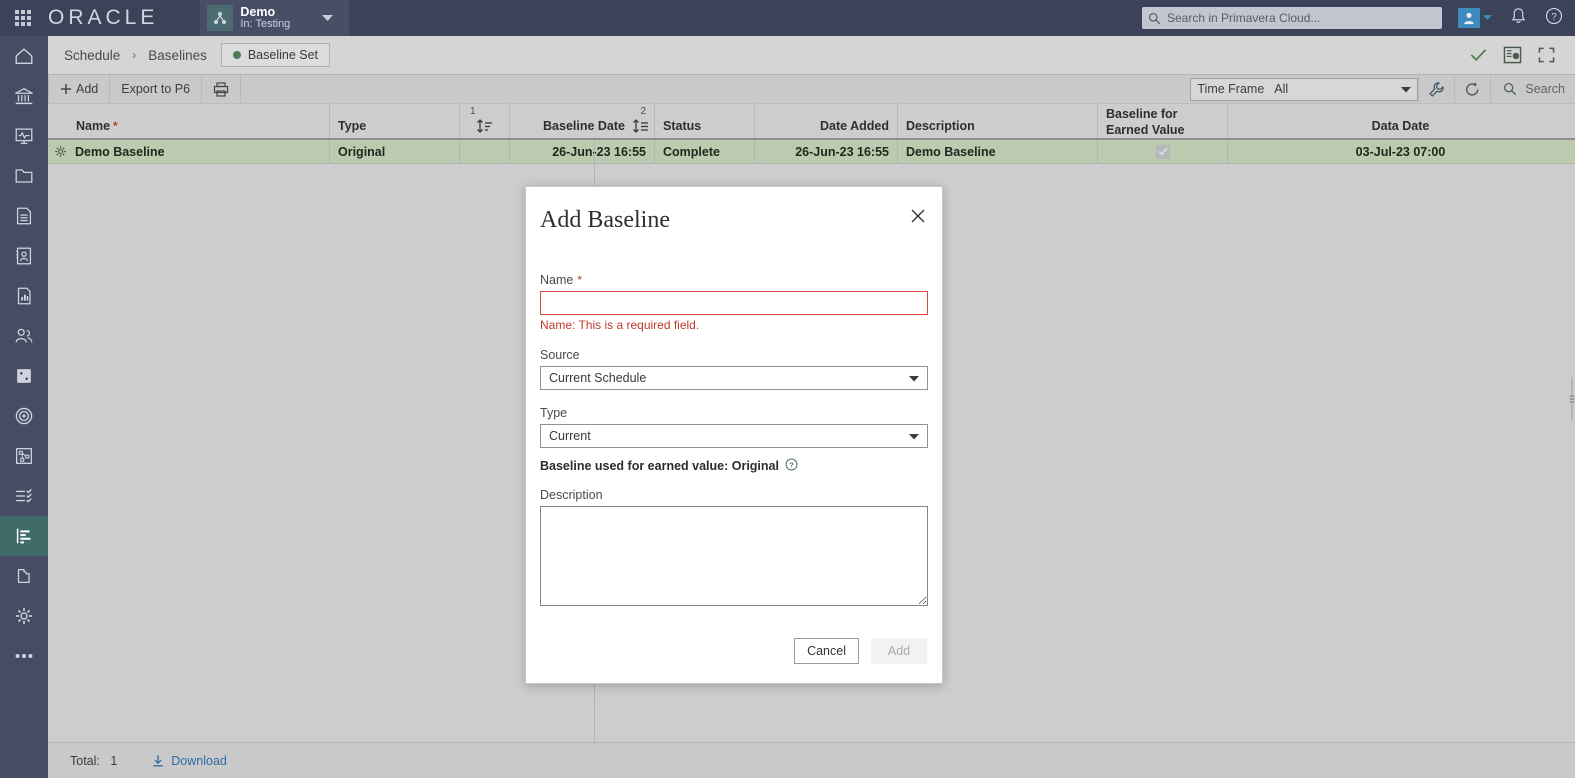 Image resolution: width=1575 pixels, height=778 pixels. I want to click on column-header-baseline-for-earned-value: Baseline for Earned Value, so click(1163, 120).